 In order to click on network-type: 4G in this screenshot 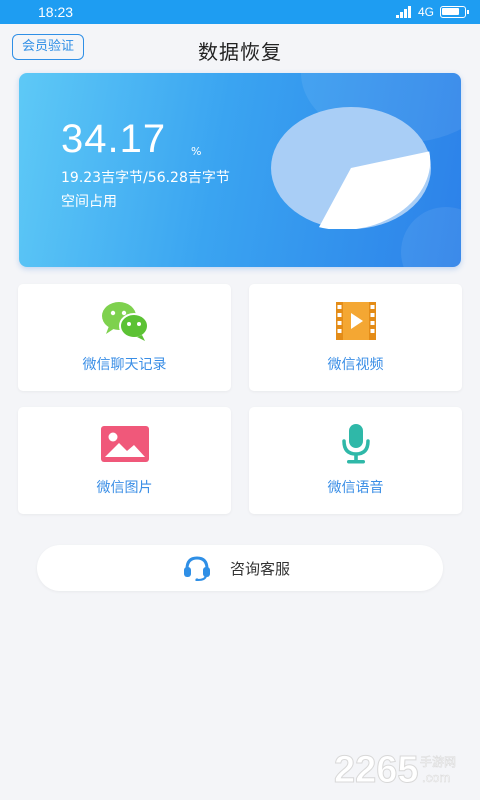, I will do `click(425, 12)`.